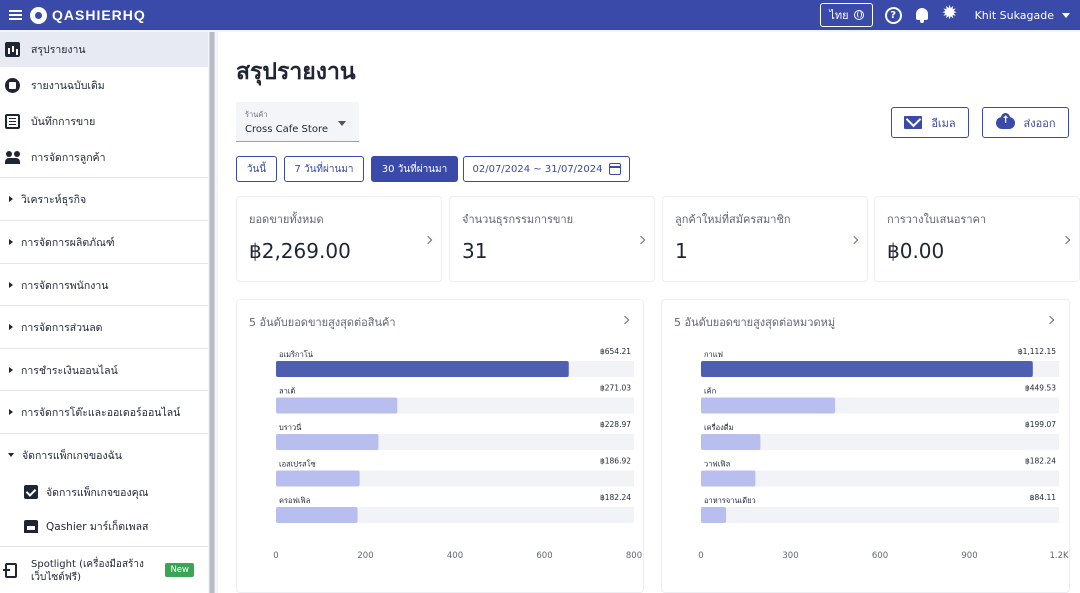  What do you see at coordinates (880, 556) in the screenshot?
I see `axis-tick-label: 600` at bounding box center [880, 556].